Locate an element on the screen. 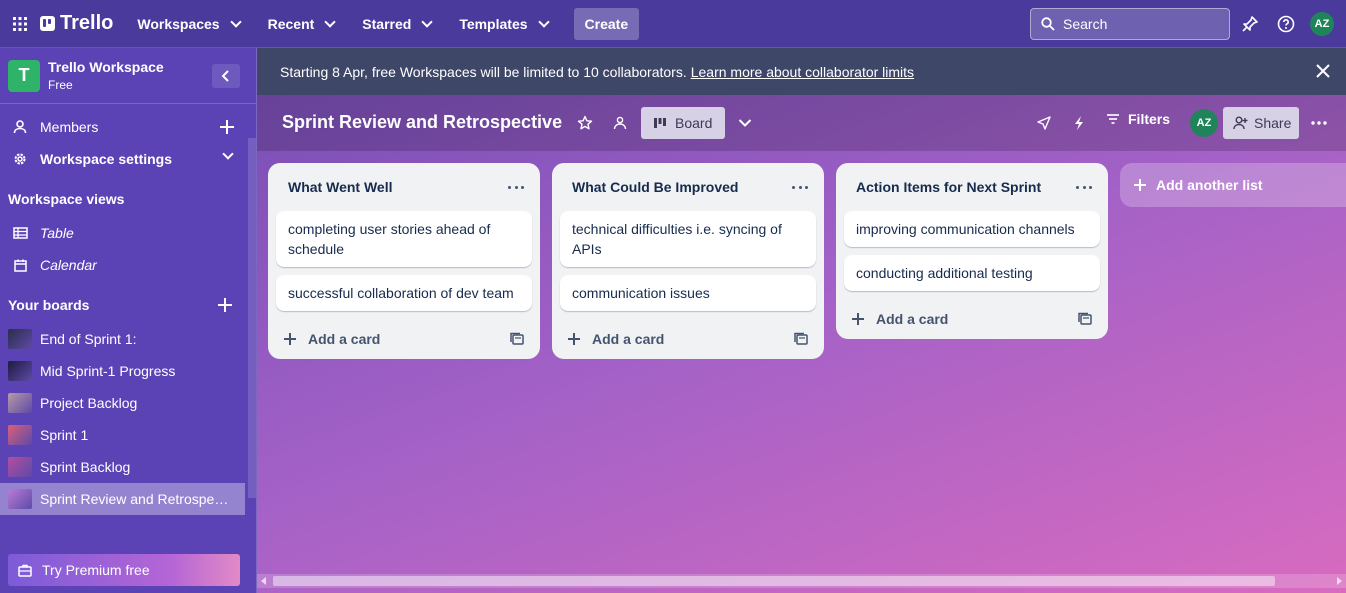 The image size is (1346, 593). app-switcher-icon is located at coordinates (20, 24).